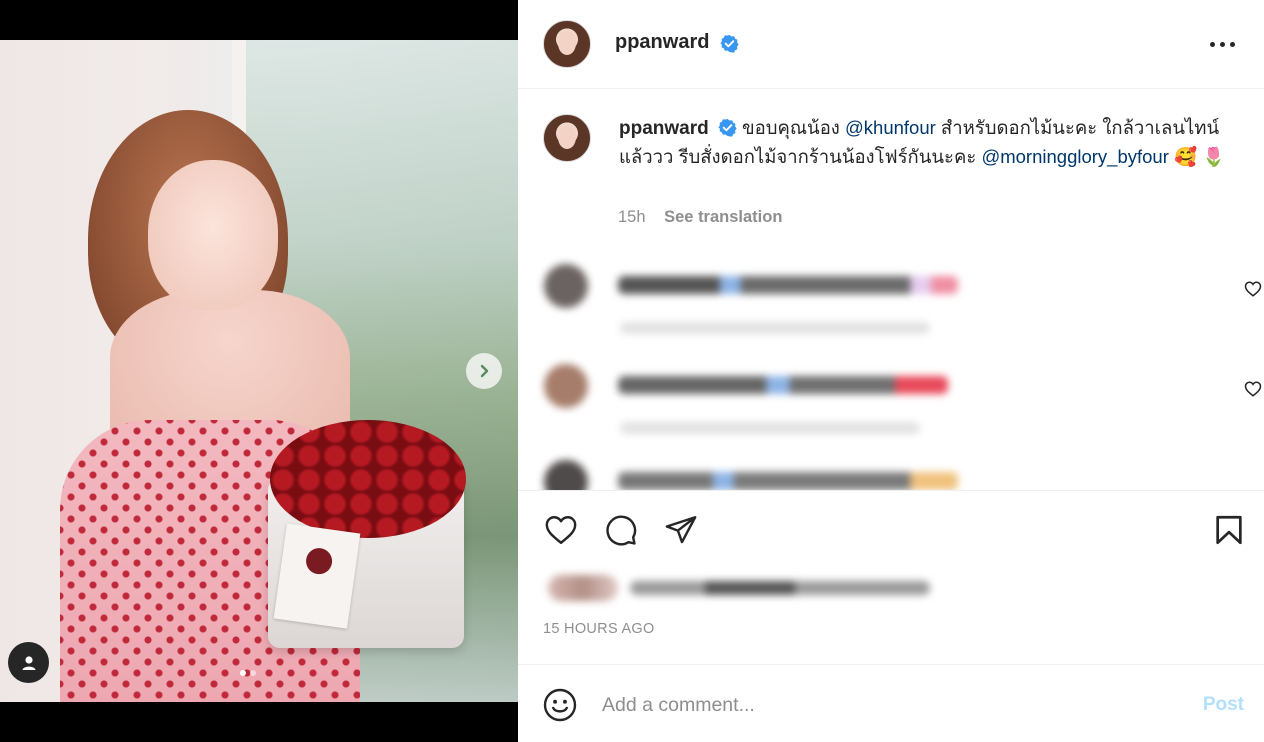 Image resolution: width=1264 pixels, height=742 pixels. I want to click on mention-link: @khunfour, so click(890, 127).